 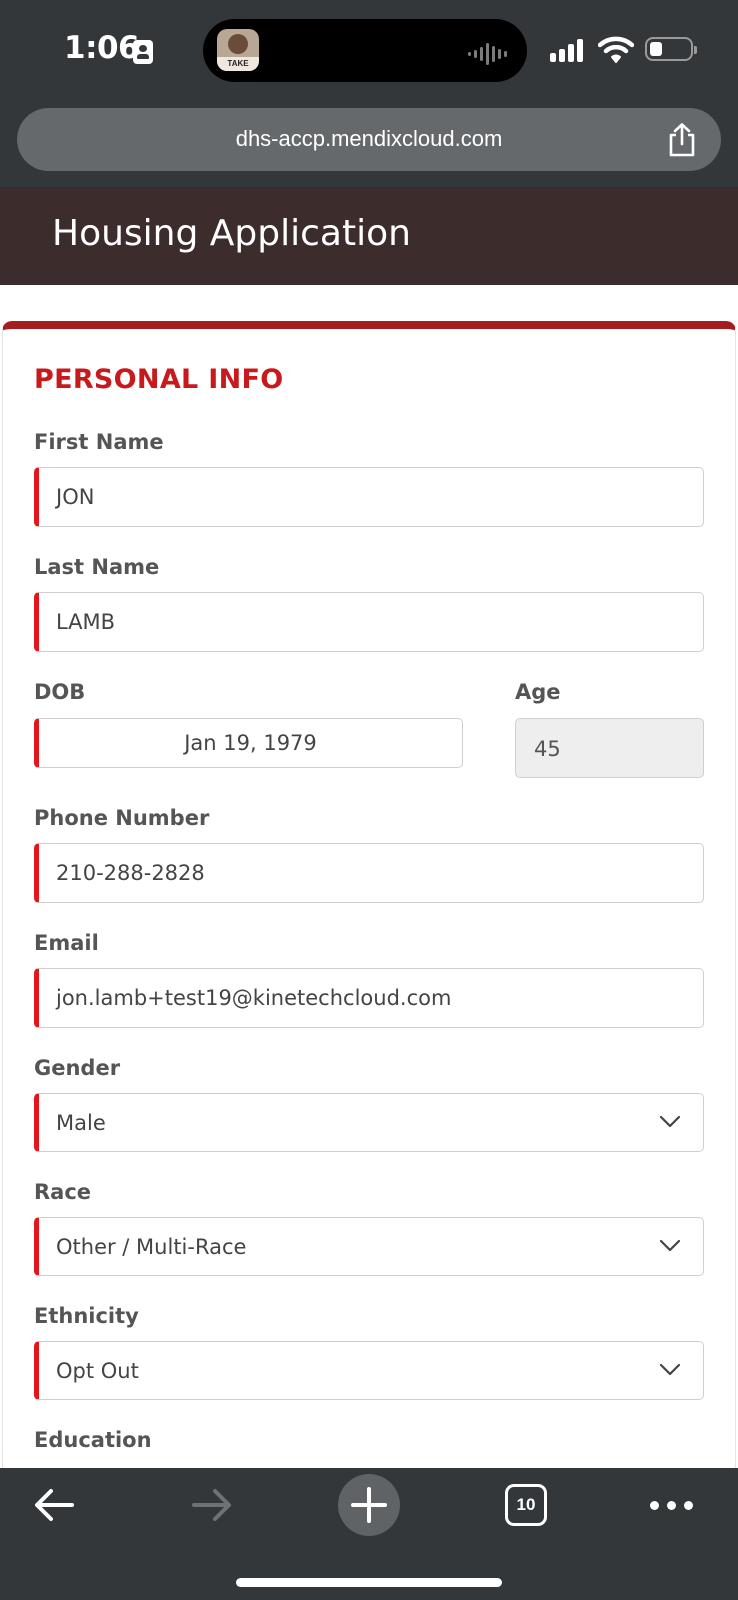 I want to click on status-bar: 1:06 TAKE, so click(x=369, y=52).